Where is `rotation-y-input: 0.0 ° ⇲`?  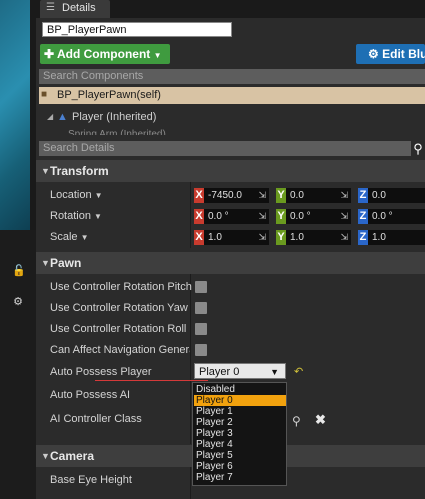 rotation-y-input: 0.0 ° ⇲ is located at coordinates (318, 216).